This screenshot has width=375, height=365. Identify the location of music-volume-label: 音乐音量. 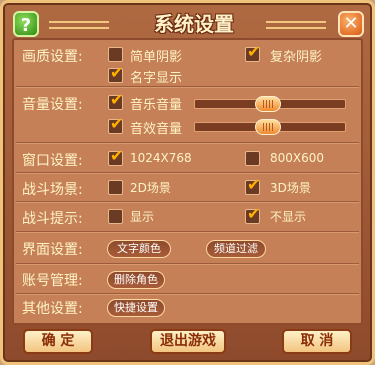
(156, 105).